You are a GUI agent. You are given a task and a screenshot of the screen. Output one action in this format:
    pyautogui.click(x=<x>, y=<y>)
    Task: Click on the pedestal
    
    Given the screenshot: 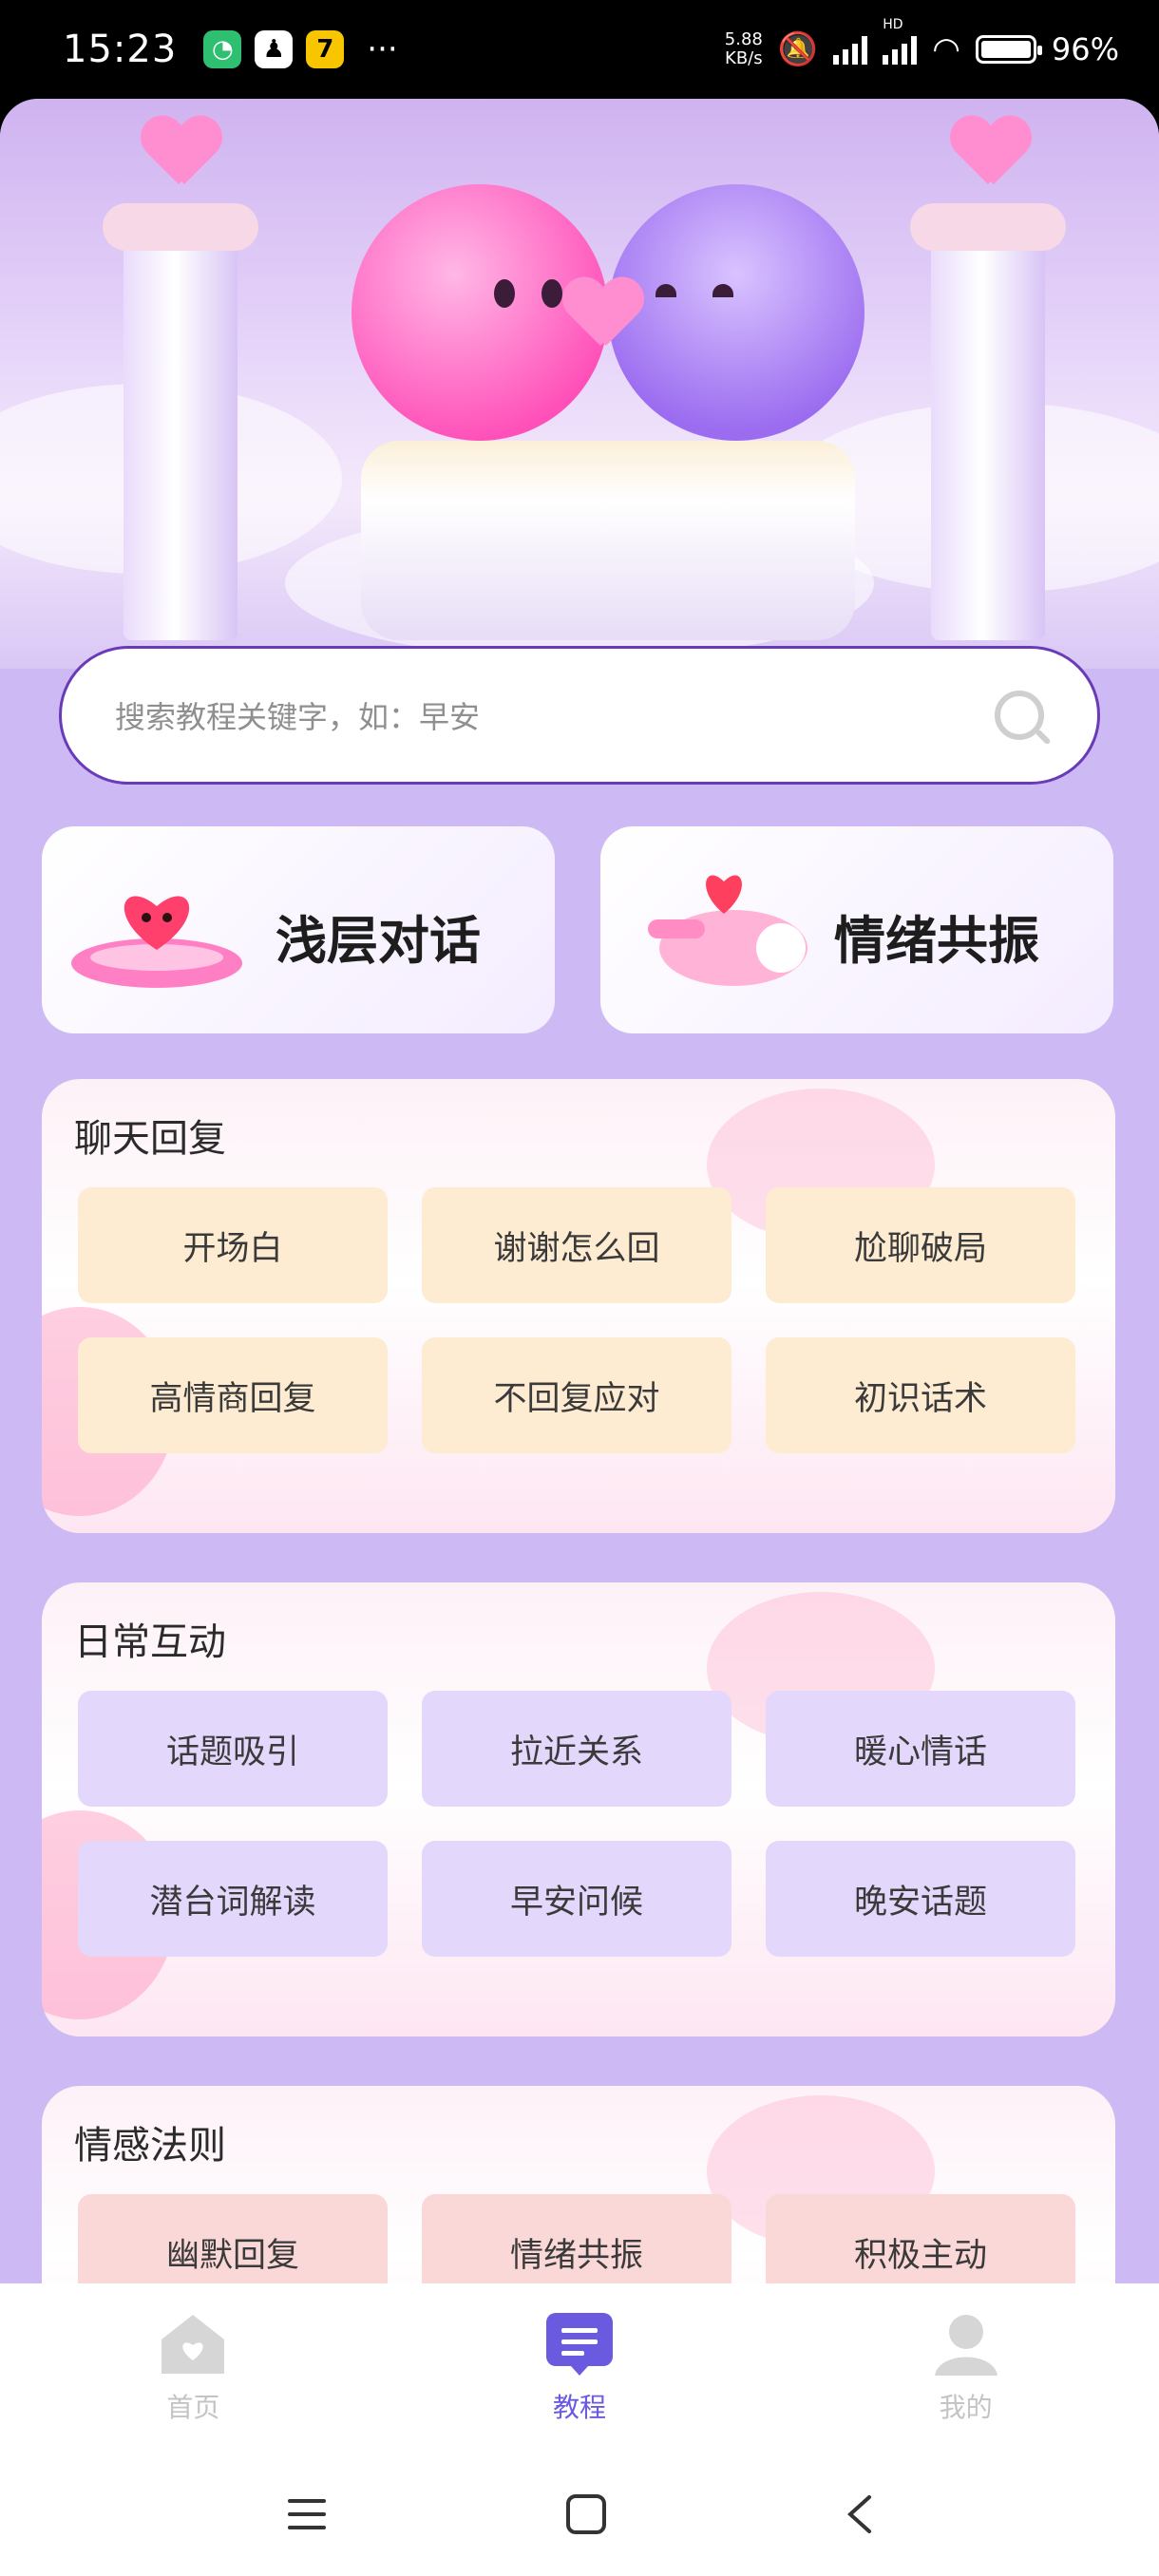 What is the action you would take?
    pyautogui.click(x=608, y=540)
    